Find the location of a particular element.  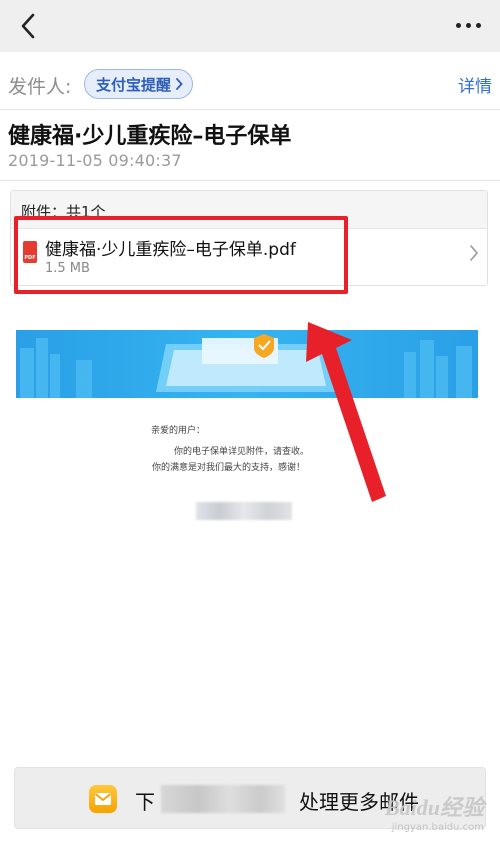

top-nav-bar is located at coordinates (250, 26).